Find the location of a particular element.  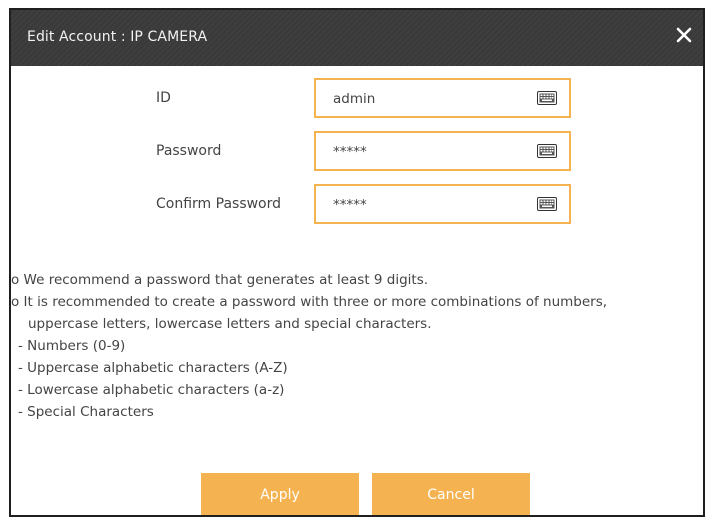

note-item-special: - Special Characters is located at coordinates (86, 412).